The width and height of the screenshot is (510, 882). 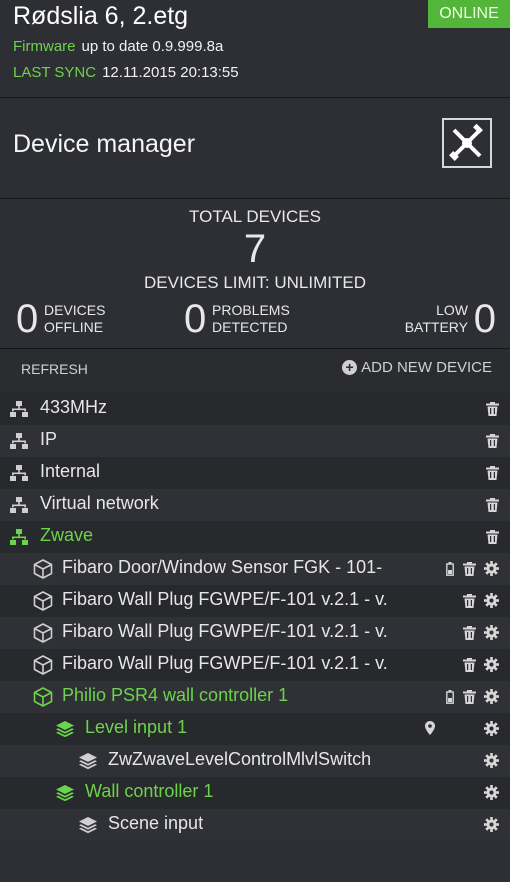 What do you see at coordinates (70, 471) in the screenshot?
I see `network-label: Internal` at bounding box center [70, 471].